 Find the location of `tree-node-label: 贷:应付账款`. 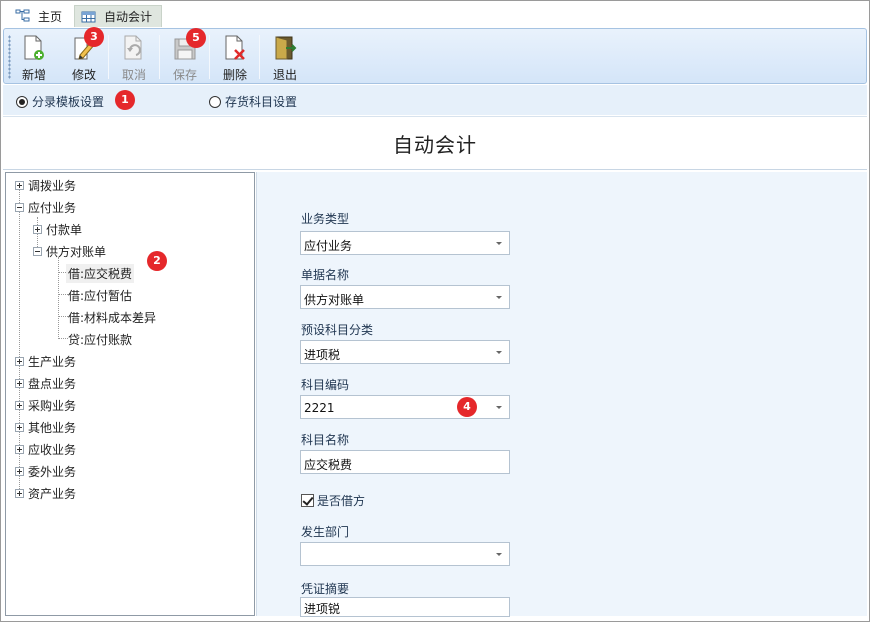

tree-node-label: 贷:应付账款 is located at coordinates (100, 339).